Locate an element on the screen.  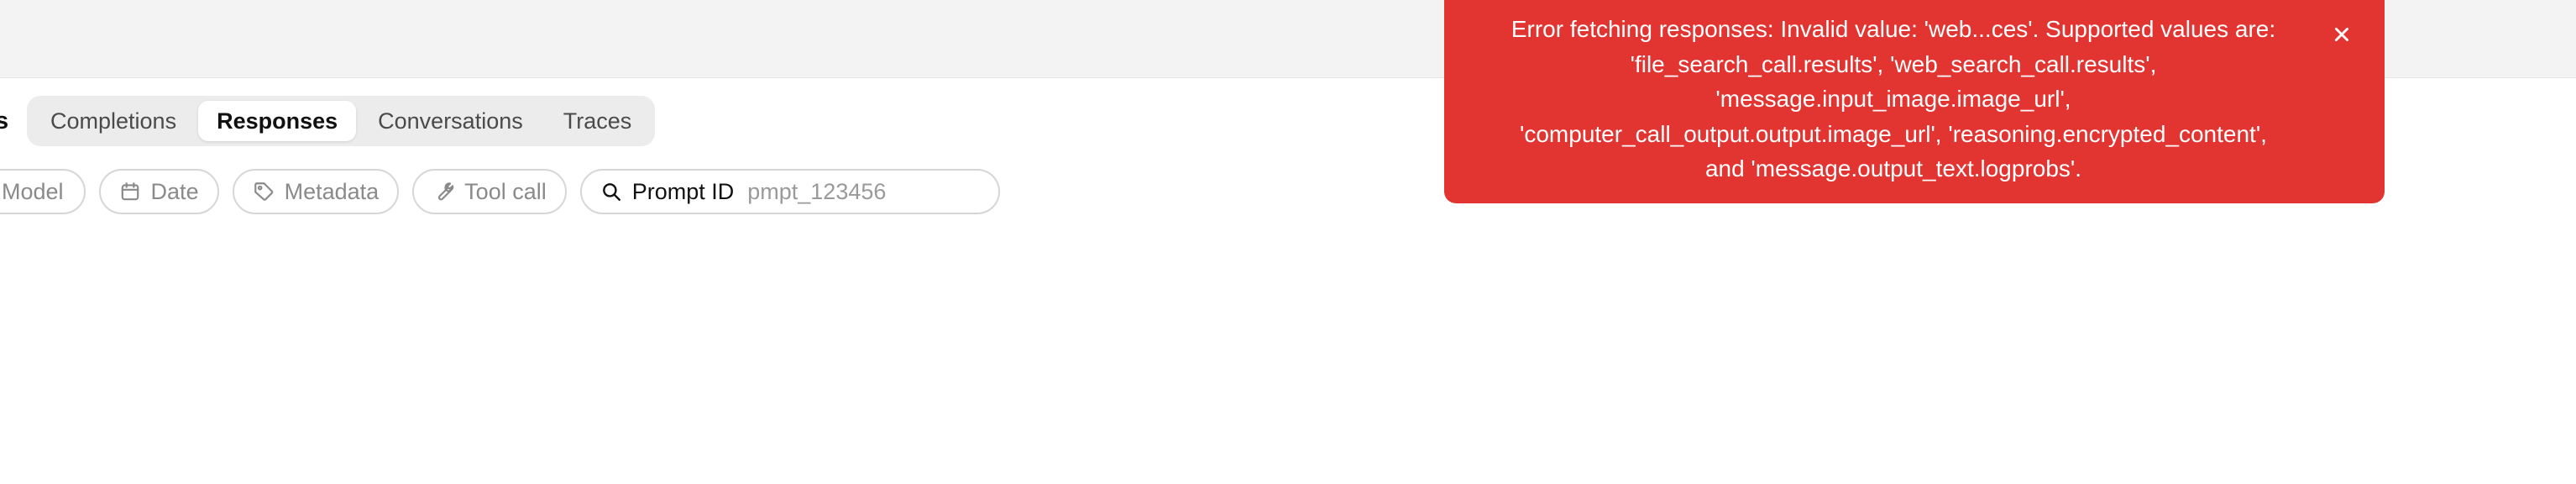
date-filter-button: Date is located at coordinates (159, 191).